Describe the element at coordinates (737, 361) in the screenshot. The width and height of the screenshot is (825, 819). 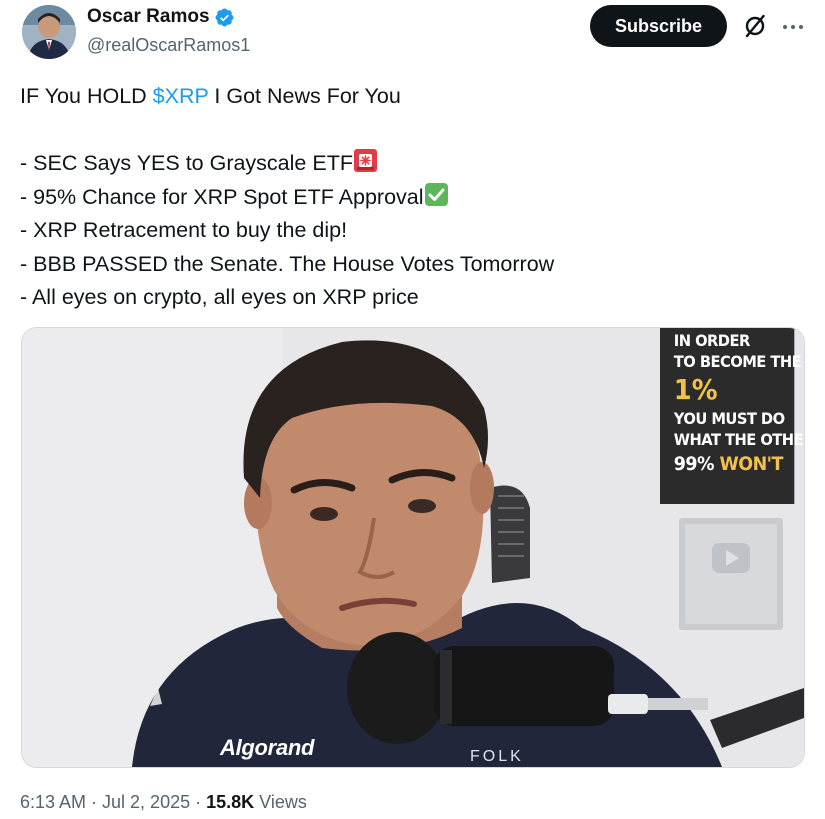
I see `poster-line-2: TO BECOME THE` at that location.